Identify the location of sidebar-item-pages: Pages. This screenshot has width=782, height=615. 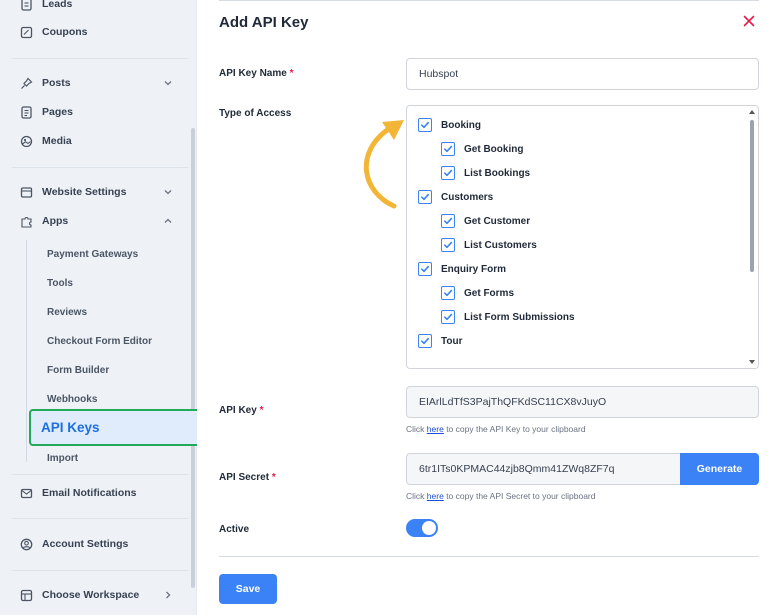
(95, 112).